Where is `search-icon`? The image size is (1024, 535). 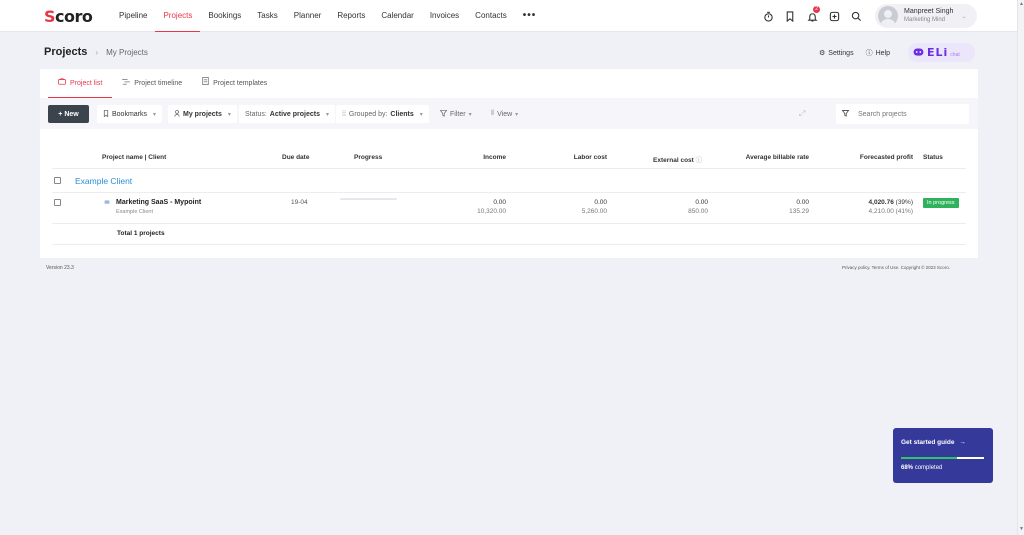
search-icon is located at coordinates (856, 16).